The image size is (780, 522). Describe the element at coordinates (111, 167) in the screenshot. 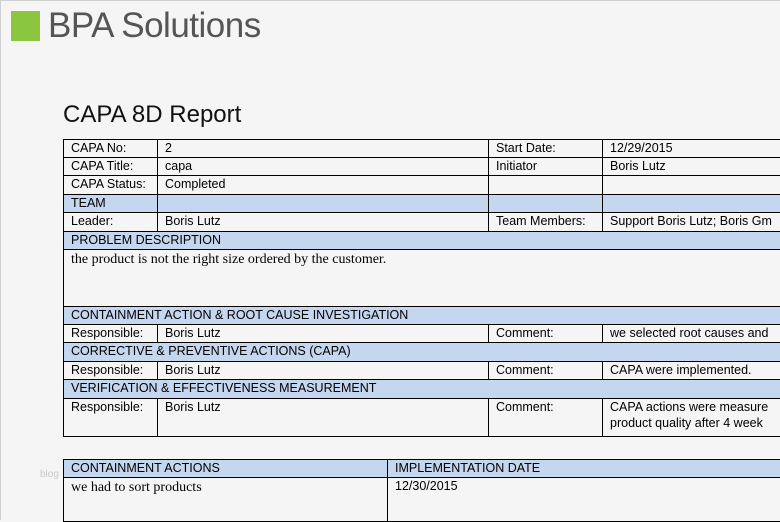

I see `capa-title-label: CAPA Title:` at that location.